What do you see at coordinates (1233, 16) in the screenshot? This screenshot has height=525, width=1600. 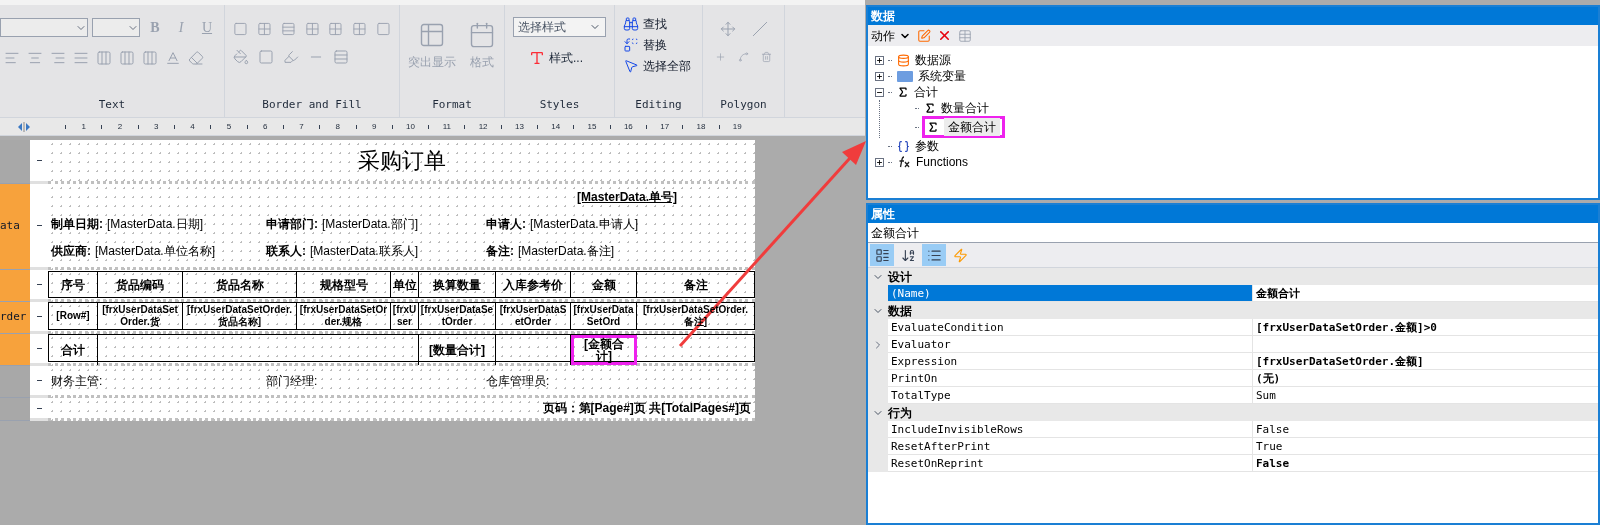 I see `panel-title: 数据` at bounding box center [1233, 16].